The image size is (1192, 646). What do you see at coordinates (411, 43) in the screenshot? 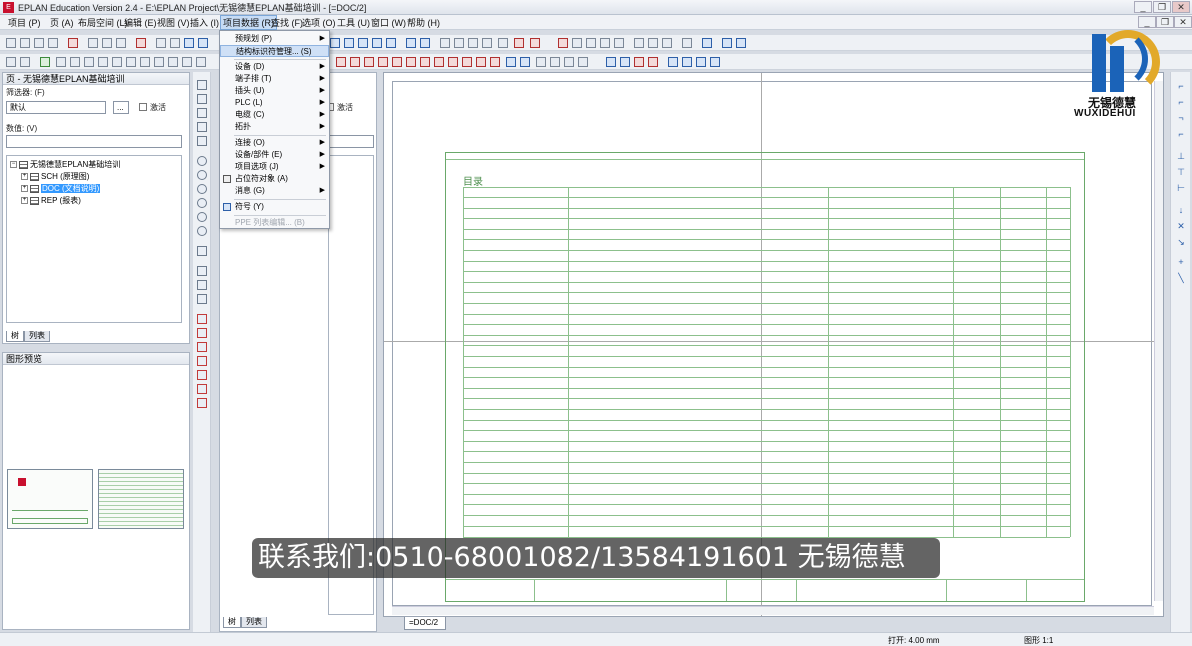
I see `prev-page-icon` at bounding box center [411, 43].